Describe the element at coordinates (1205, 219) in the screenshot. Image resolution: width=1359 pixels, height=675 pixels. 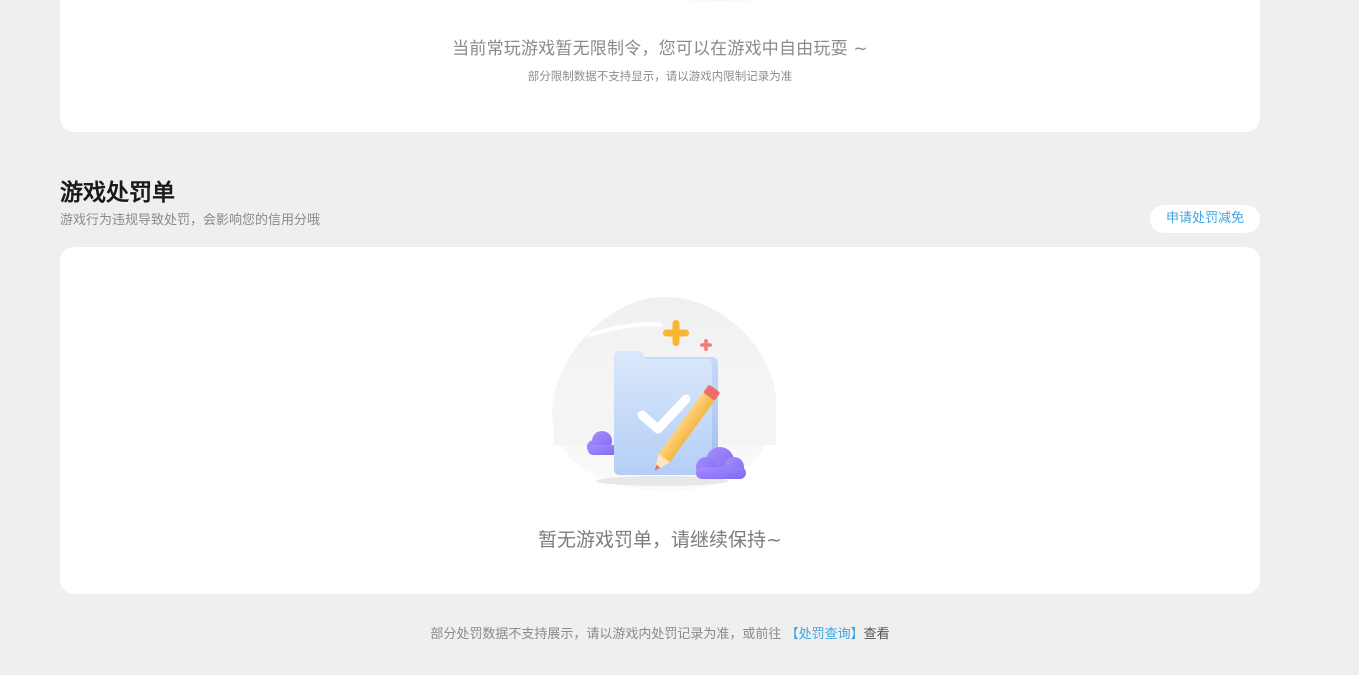
I see `apply-penalty-reduction-button: 申请处罚减免` at that location.